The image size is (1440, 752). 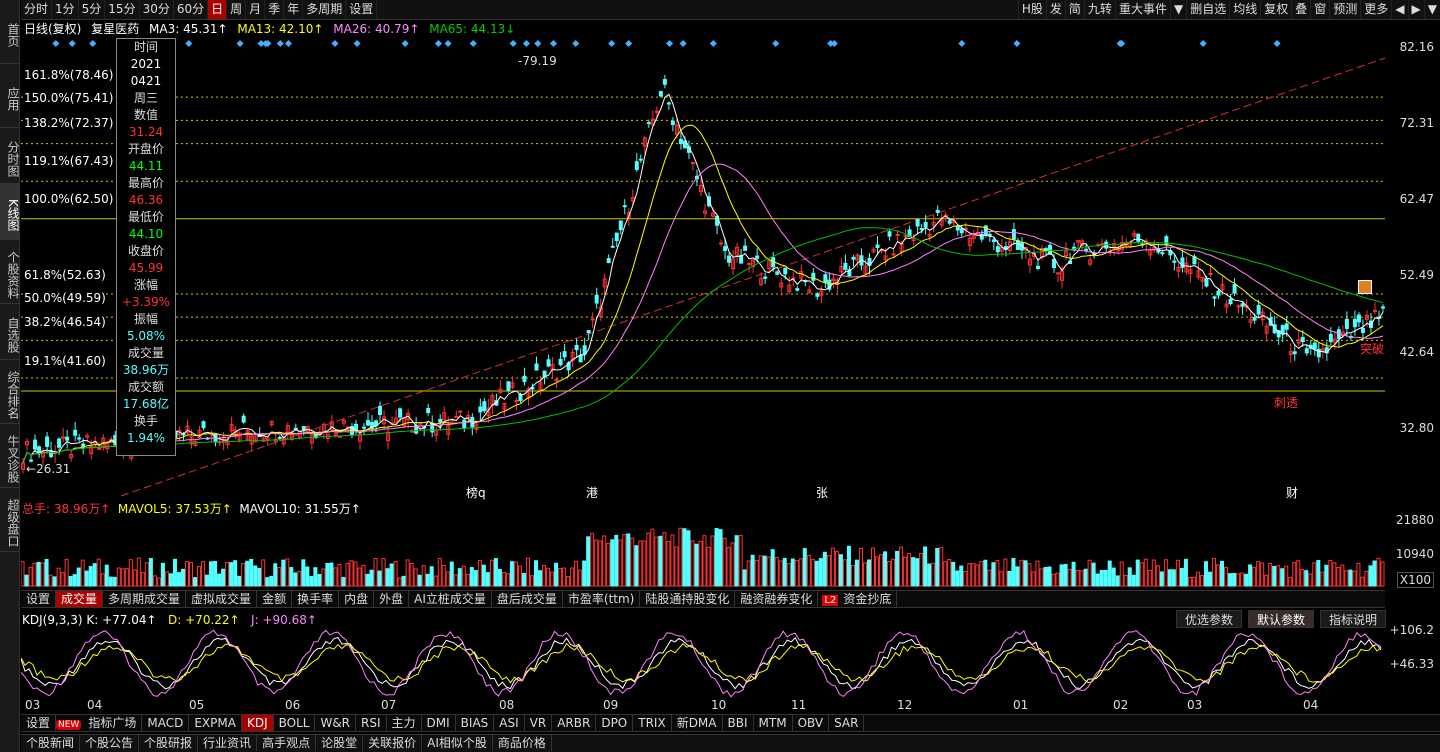 I want to click on indicator-tab: MTM, so click(x=773, y=723).